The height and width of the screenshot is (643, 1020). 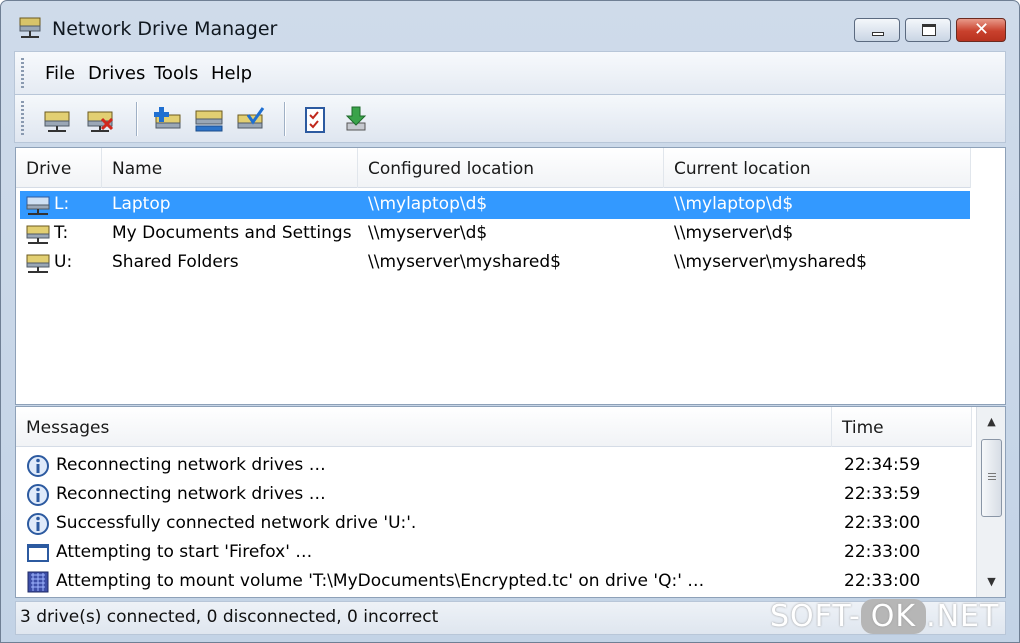 I want to click on drive-name: Laptop, so click(x=141, y=204).